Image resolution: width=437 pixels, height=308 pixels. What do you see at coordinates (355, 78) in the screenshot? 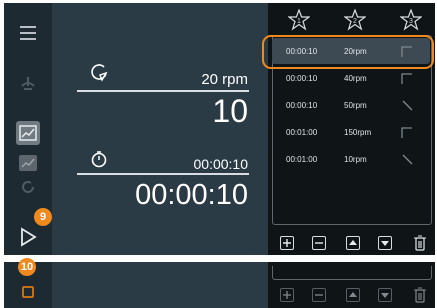
I see `step-speed: 40rpm` at bounding box center [355, 78].